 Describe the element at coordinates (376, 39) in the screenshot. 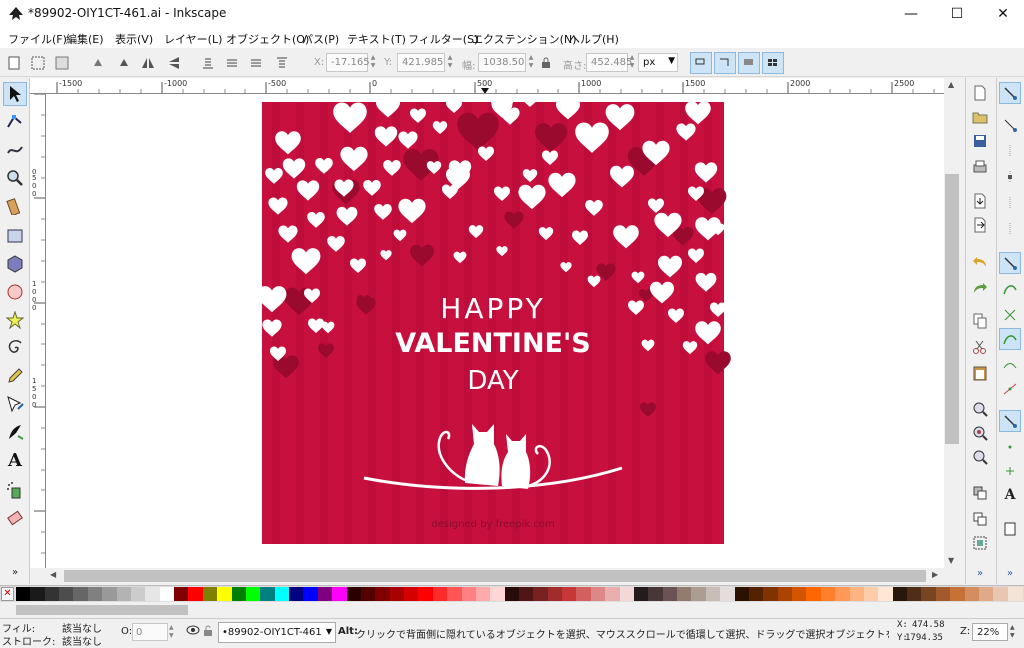

I see `menu-text: テキスト(T)` at that location.